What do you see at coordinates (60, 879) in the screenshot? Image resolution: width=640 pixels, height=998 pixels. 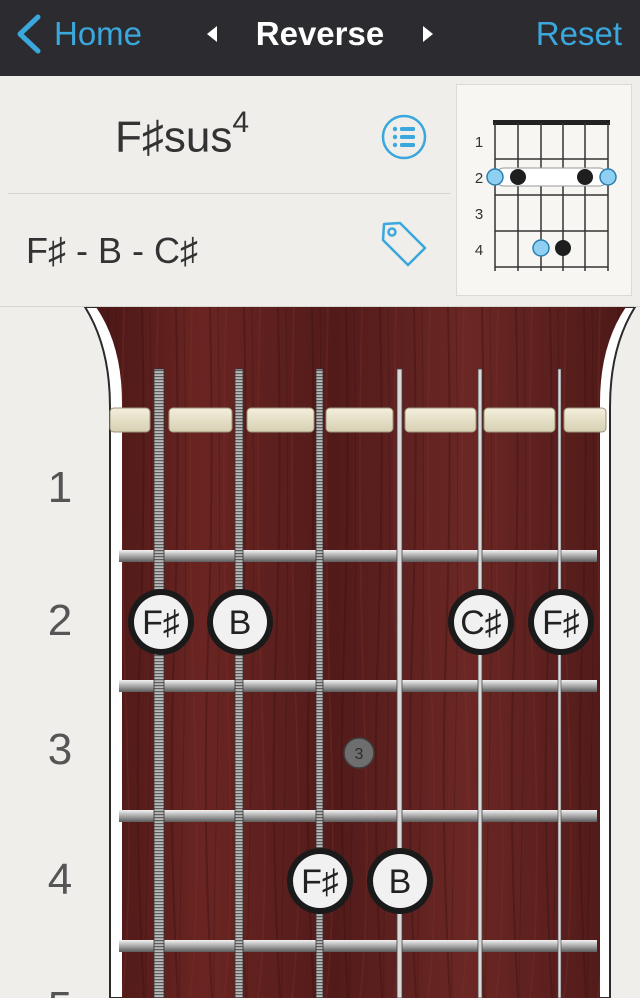 I see `fret-number: 4` at bounding box center [60, 879].